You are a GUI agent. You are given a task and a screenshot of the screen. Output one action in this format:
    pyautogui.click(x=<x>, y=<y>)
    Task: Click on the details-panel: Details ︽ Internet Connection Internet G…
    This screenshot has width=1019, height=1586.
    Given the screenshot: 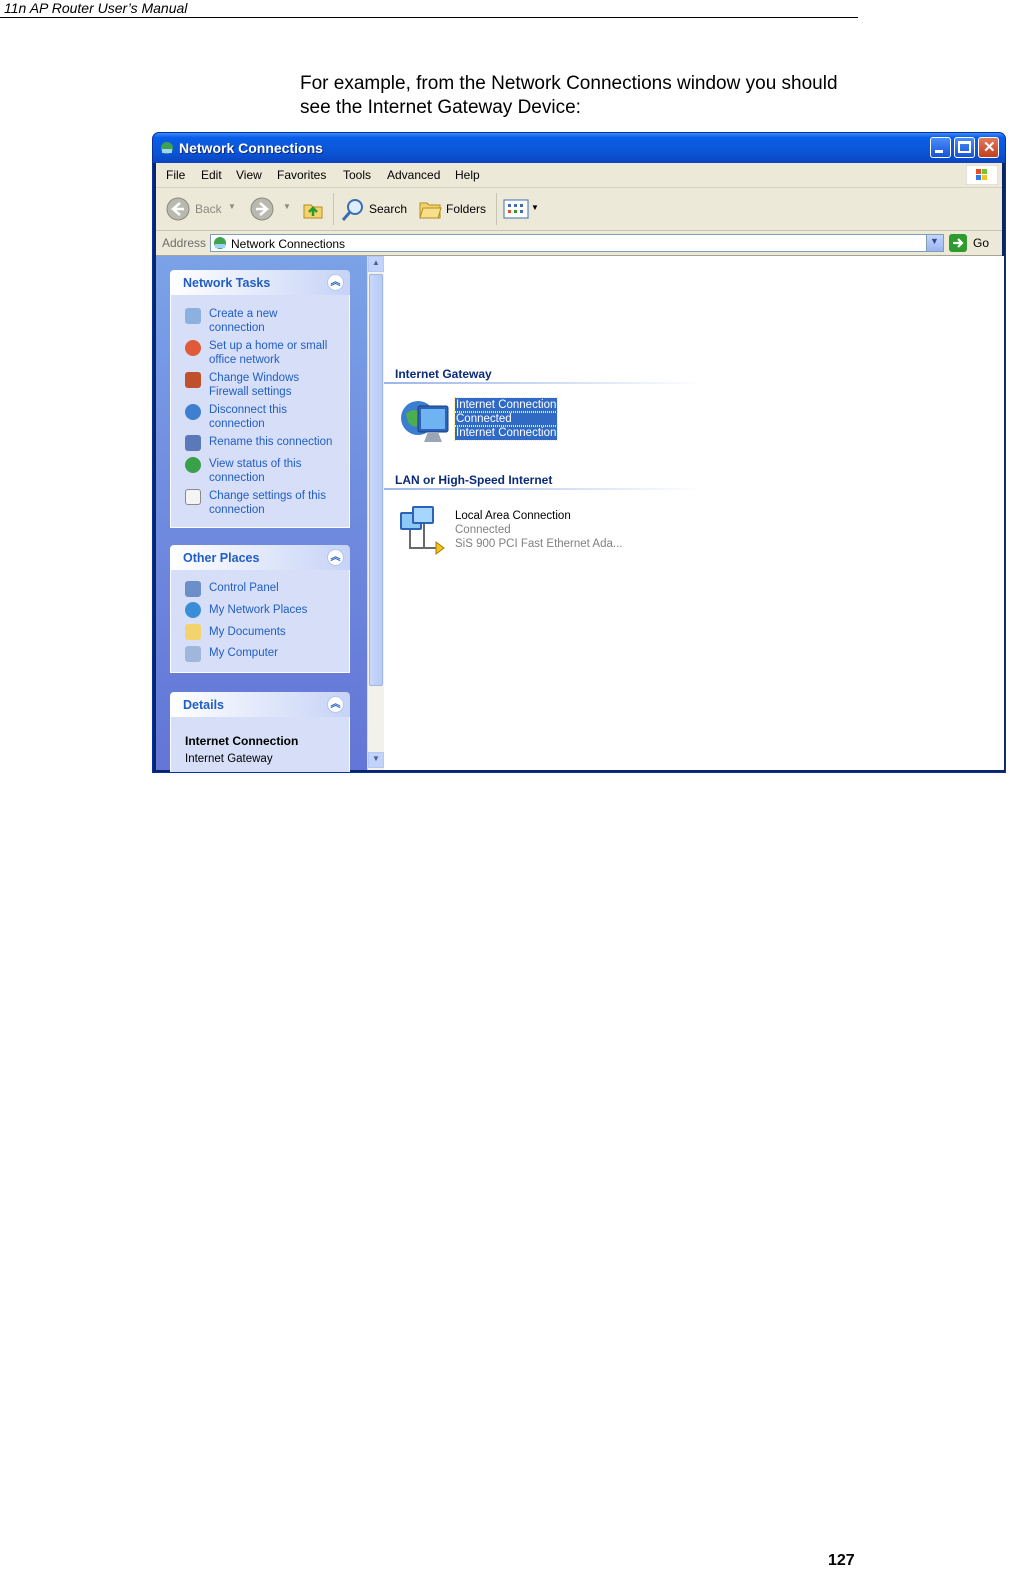 What is the action you would take?
    pyautogui.click(x=260, y=732)
    